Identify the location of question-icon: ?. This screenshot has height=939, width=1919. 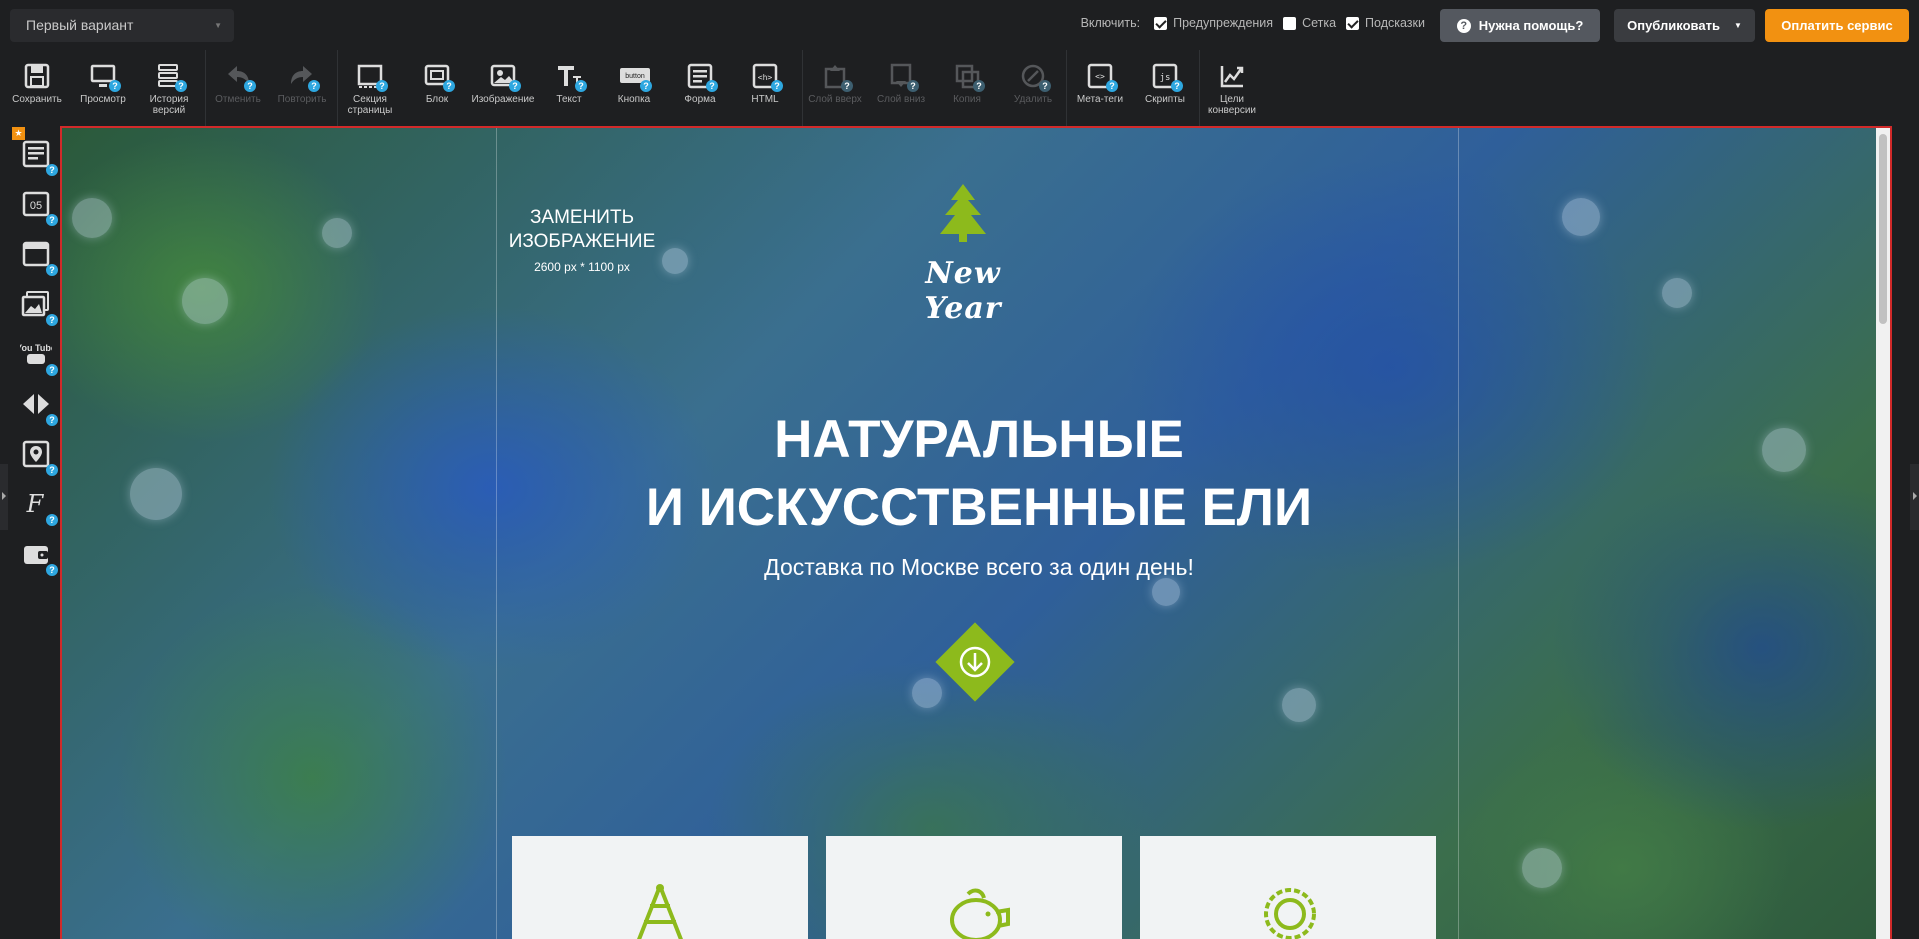
(1463, 25).